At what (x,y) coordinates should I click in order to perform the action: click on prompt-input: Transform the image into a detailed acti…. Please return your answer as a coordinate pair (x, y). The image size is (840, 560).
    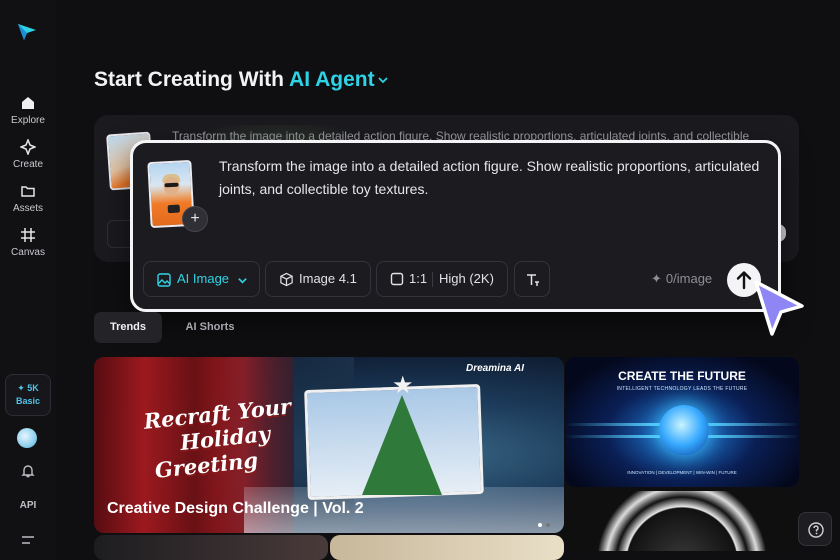
    Looking at the image, I should click on (491, 178).